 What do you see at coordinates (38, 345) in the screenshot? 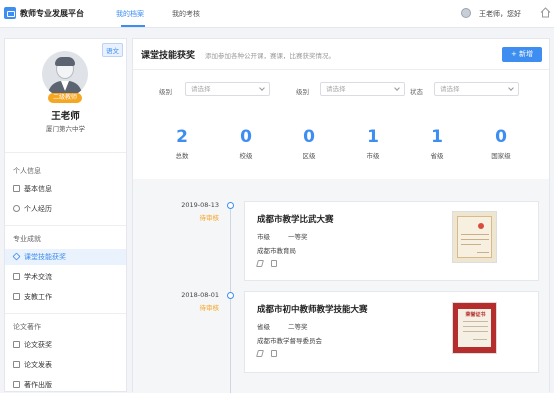
I see `sidebar-item-label: 论文获奖` at bounding box center [38, 345].